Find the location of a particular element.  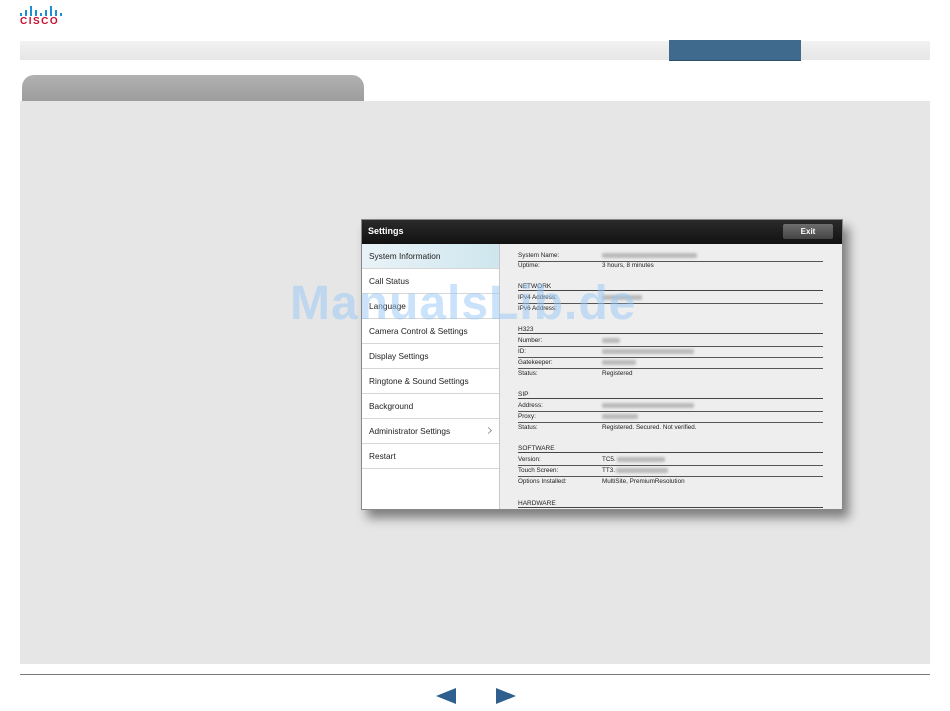

info-row-touch-screen: Touch Screen: TT3. is located at coordinates (670, 471).